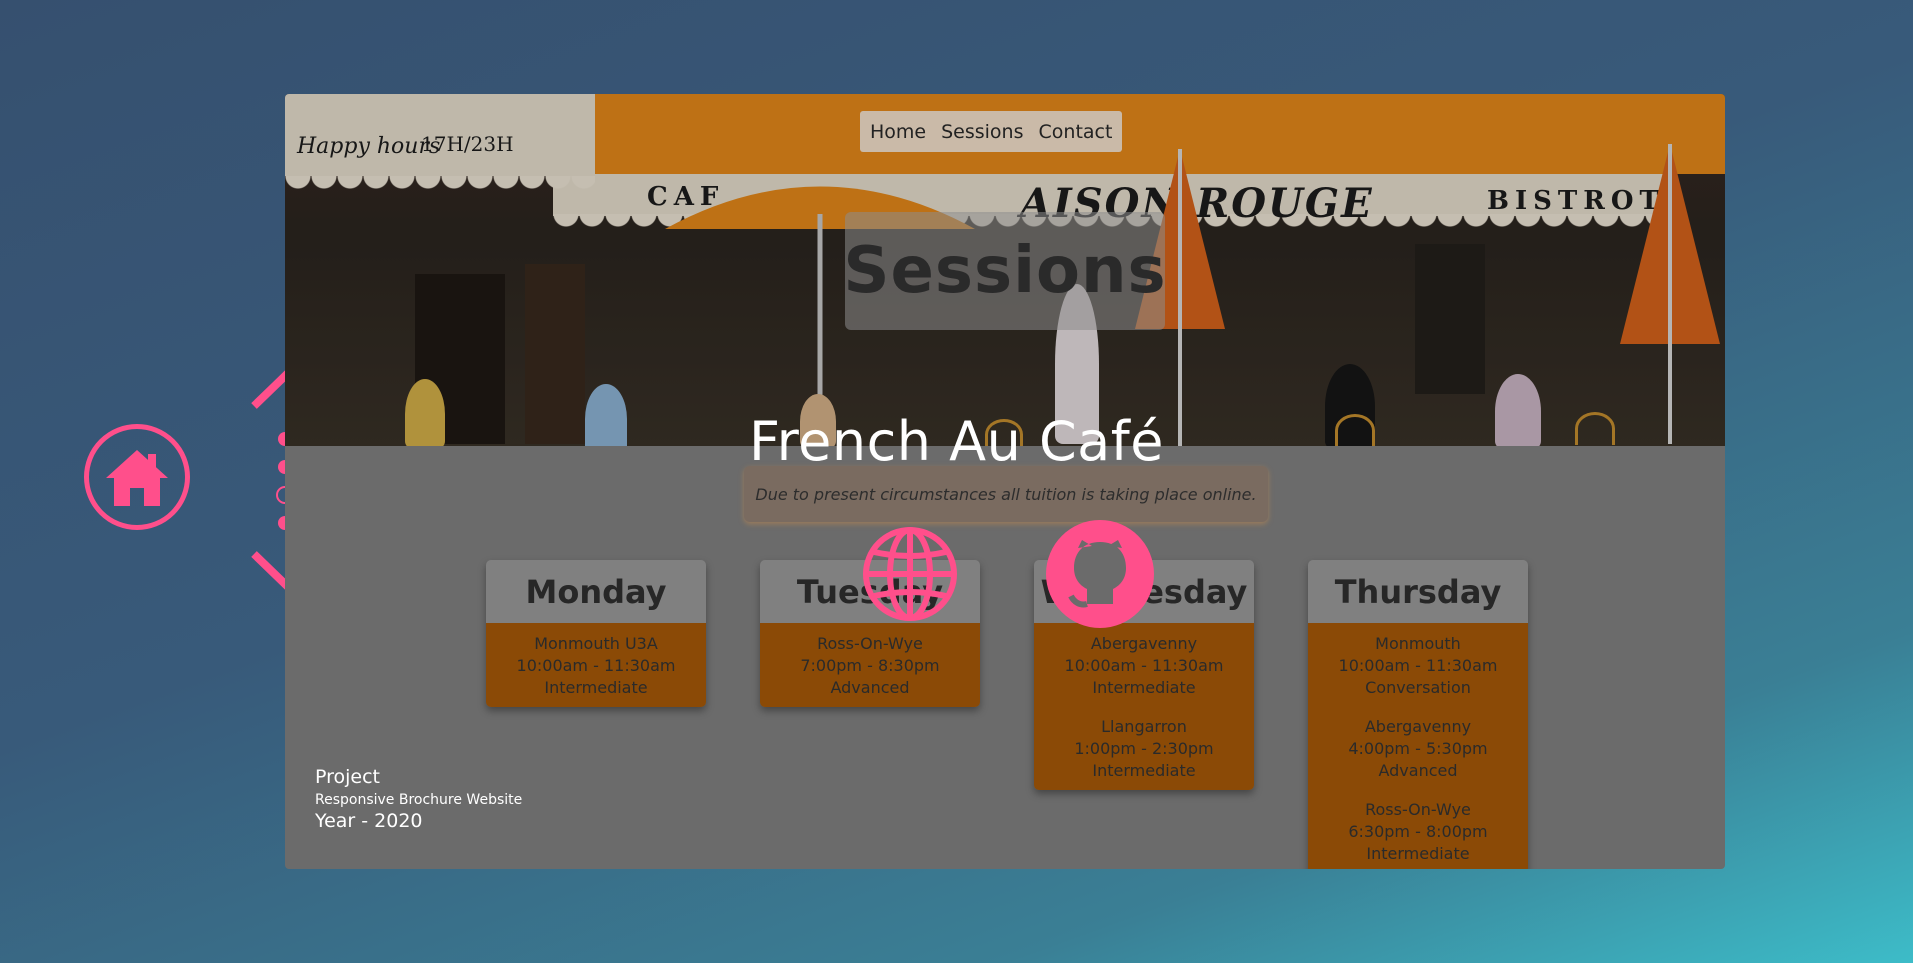  I want to click on nav-home: Home, so click(905, 132).